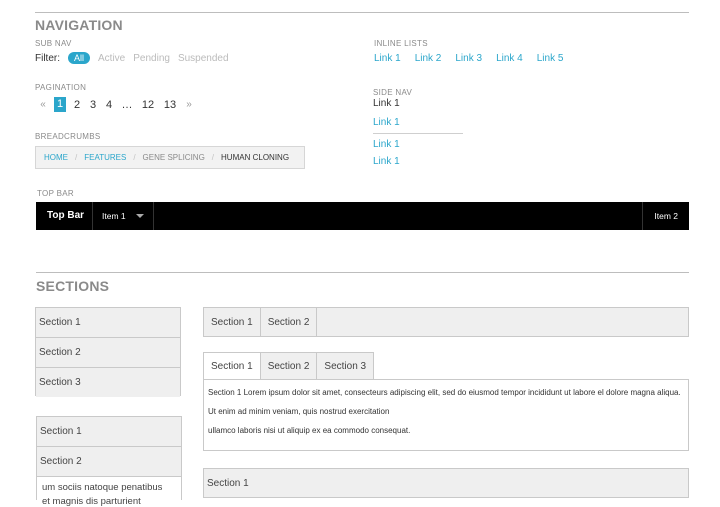 Image resolution: width=720 pixels, height=507 pixels. I want to click on top-bar-caption: TOP BAR, so click(55, 193).